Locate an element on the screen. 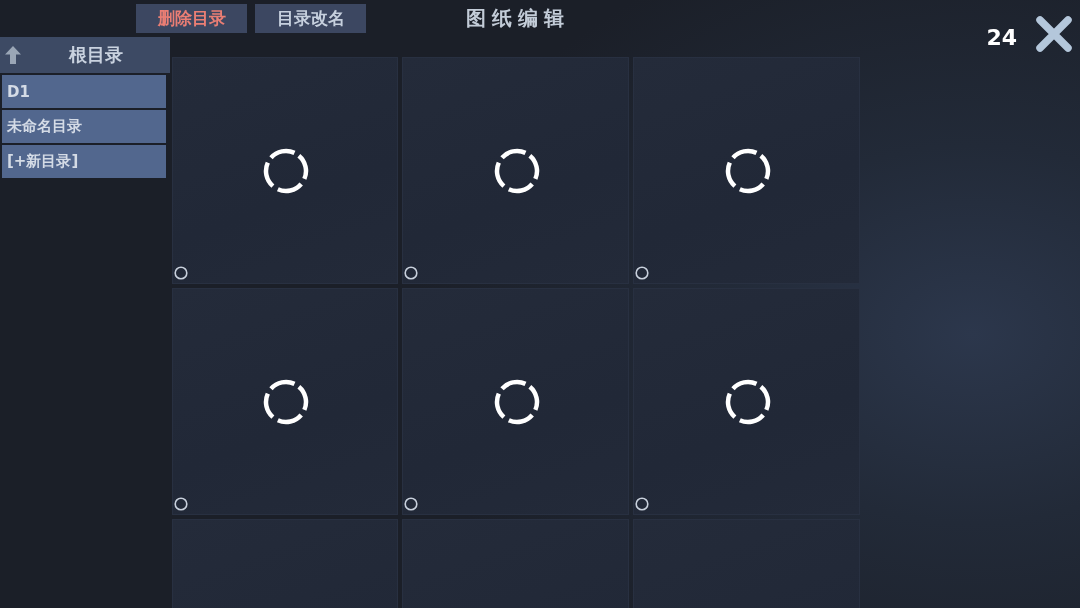 This screenshot has height=608, width=1080. count-label: 24 is located at coordinates (1001, 38).